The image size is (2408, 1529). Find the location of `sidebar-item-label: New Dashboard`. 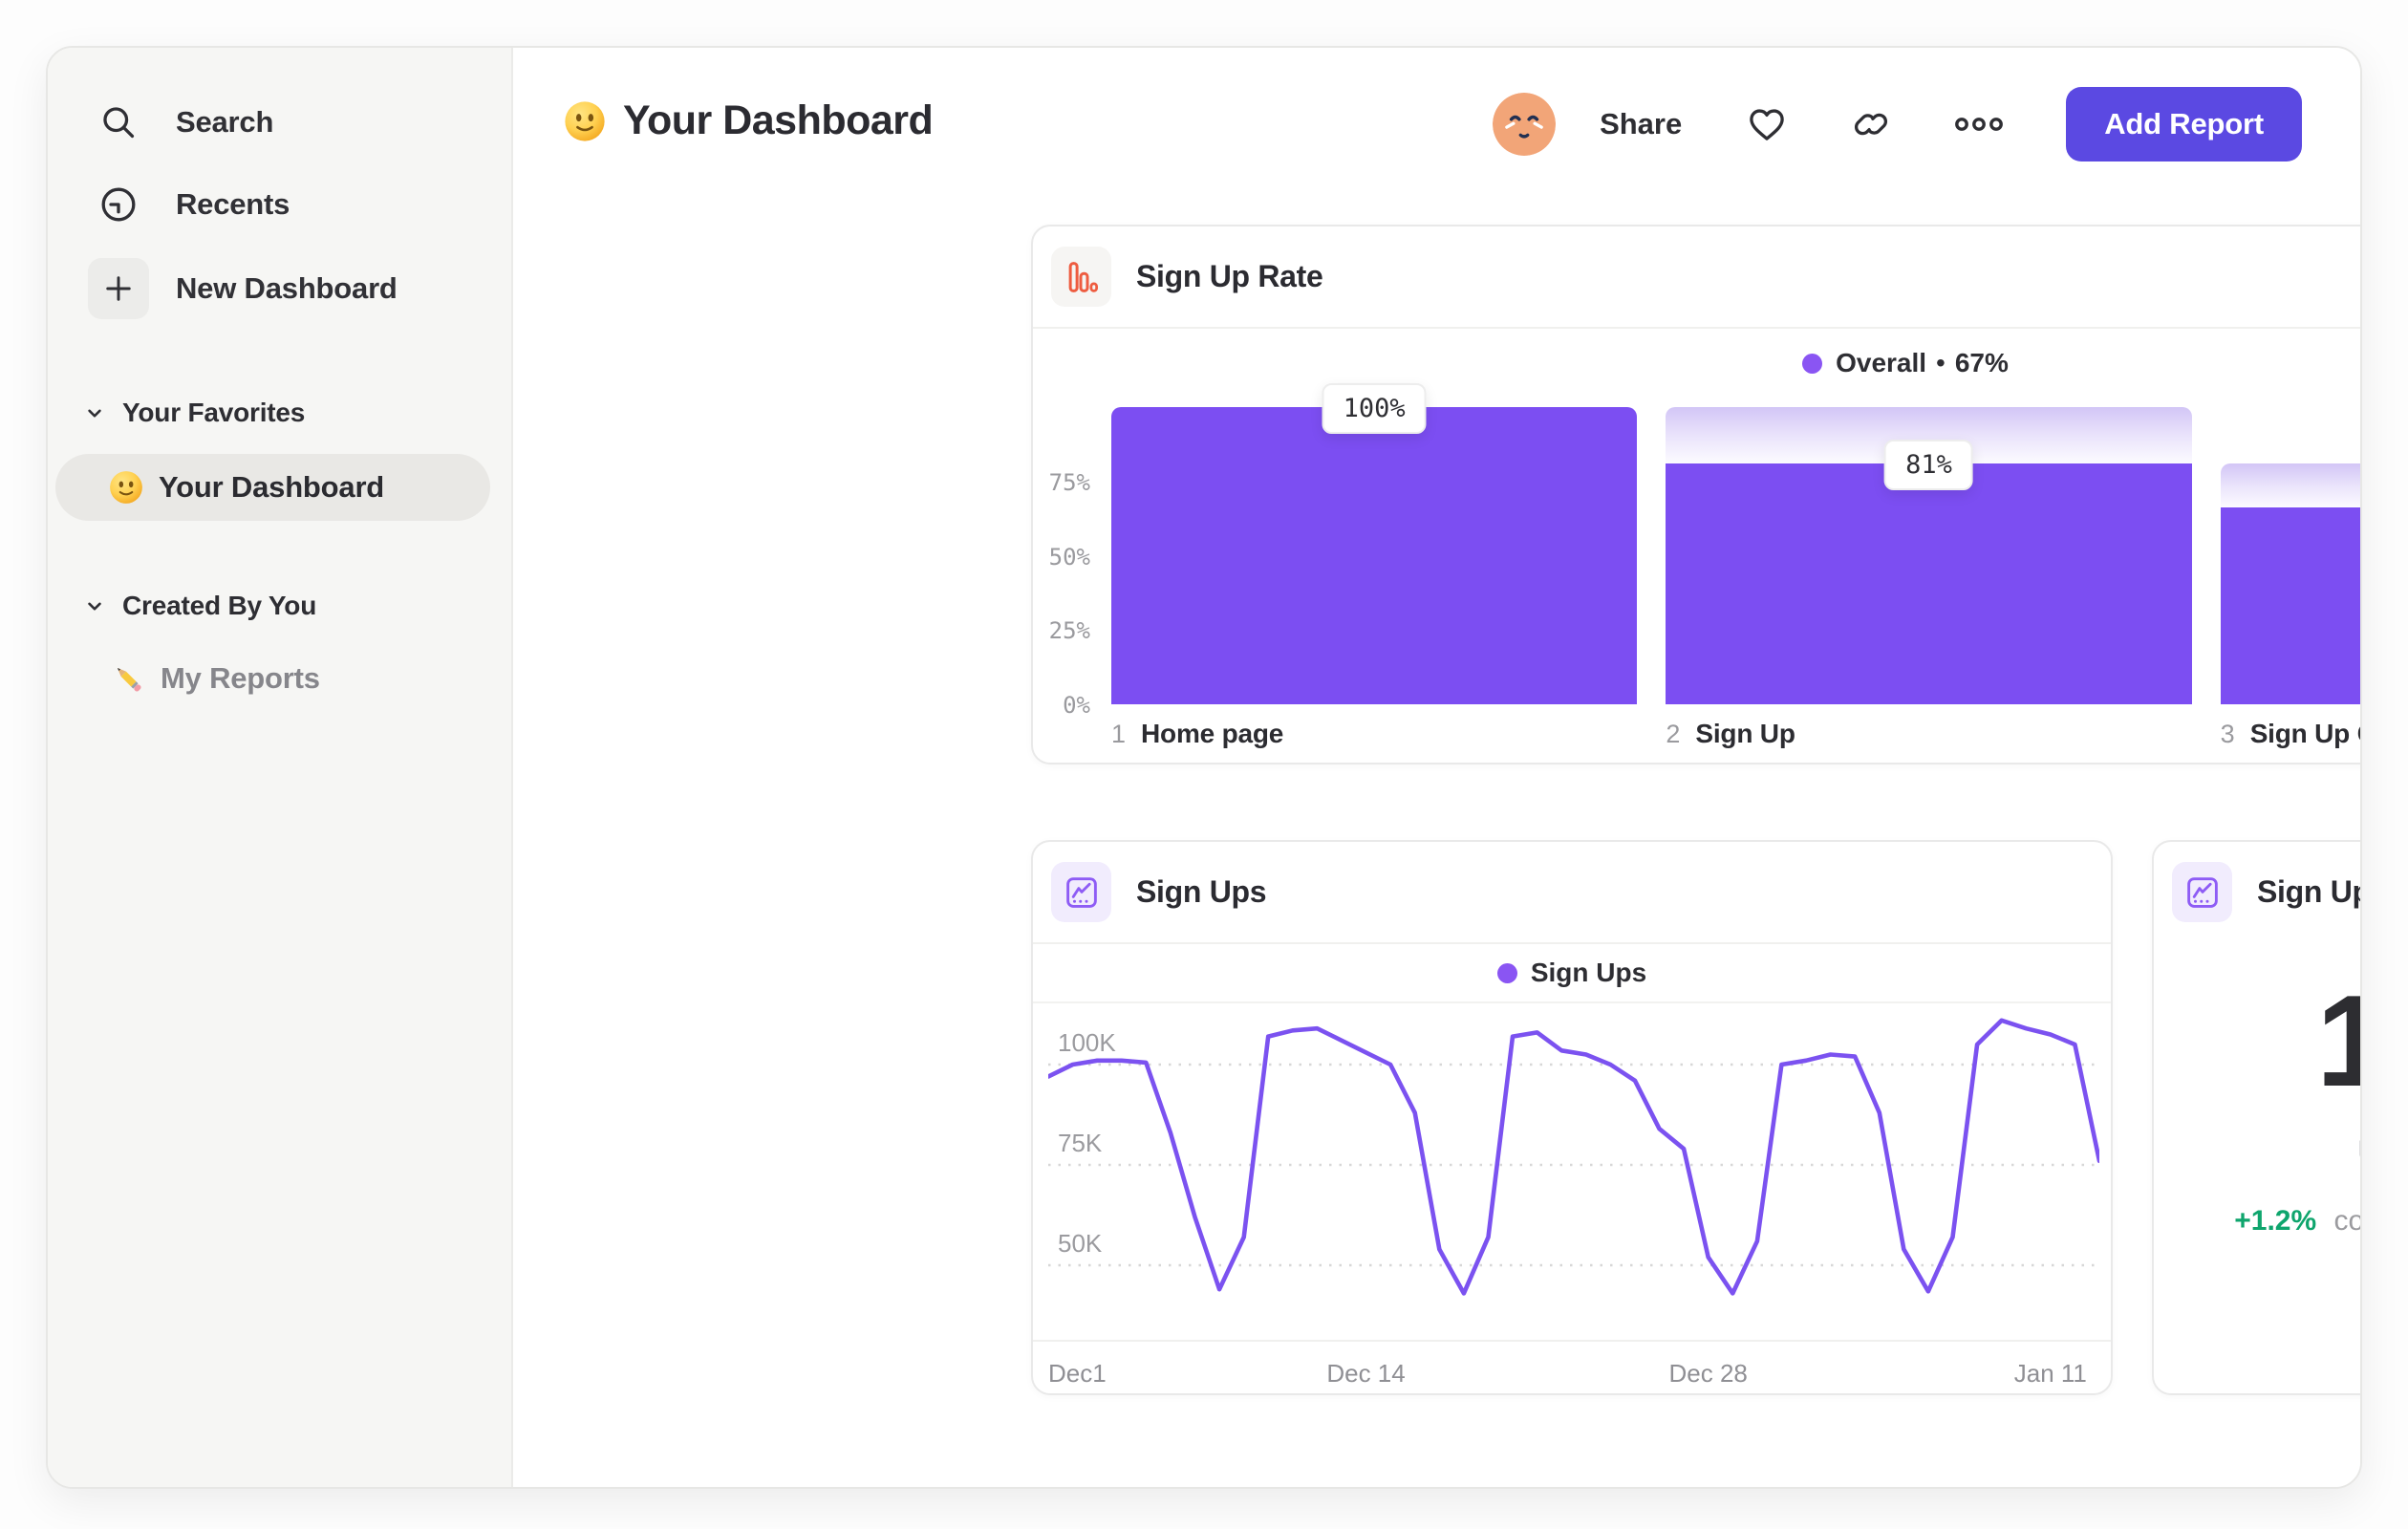

sidebar-item-label: New Dashboard is located at coordinates (287, 288).